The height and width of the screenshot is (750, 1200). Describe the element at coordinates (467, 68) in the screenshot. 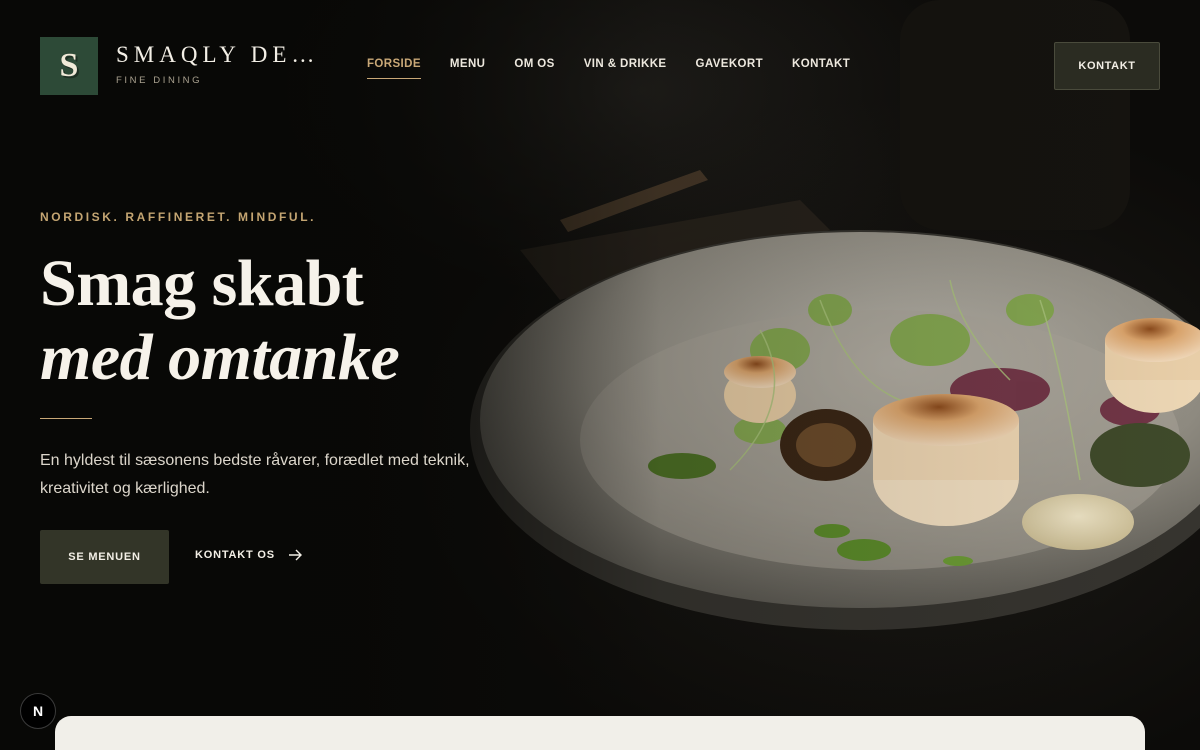

I see `nav-item-menu: MENU` at that location.